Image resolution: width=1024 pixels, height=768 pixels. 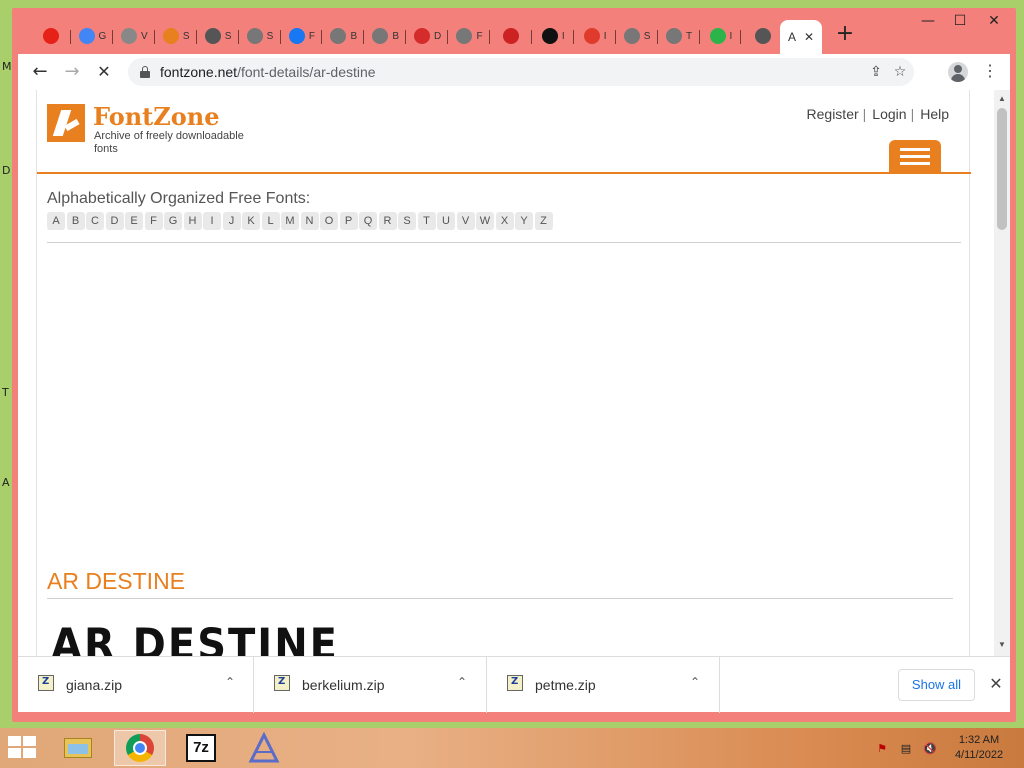 I want to click on flag-tray-icon: ⚑, so click(x=882, y=749).